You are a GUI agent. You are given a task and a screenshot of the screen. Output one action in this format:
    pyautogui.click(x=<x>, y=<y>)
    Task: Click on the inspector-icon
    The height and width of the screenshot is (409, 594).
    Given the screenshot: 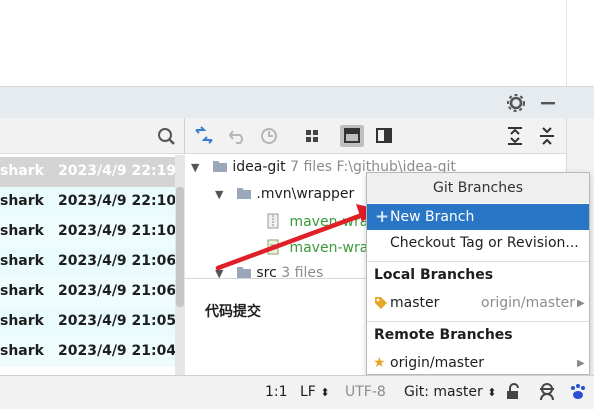 What is the action you would take?
    pyautogui.click(x=547, y=392)
    